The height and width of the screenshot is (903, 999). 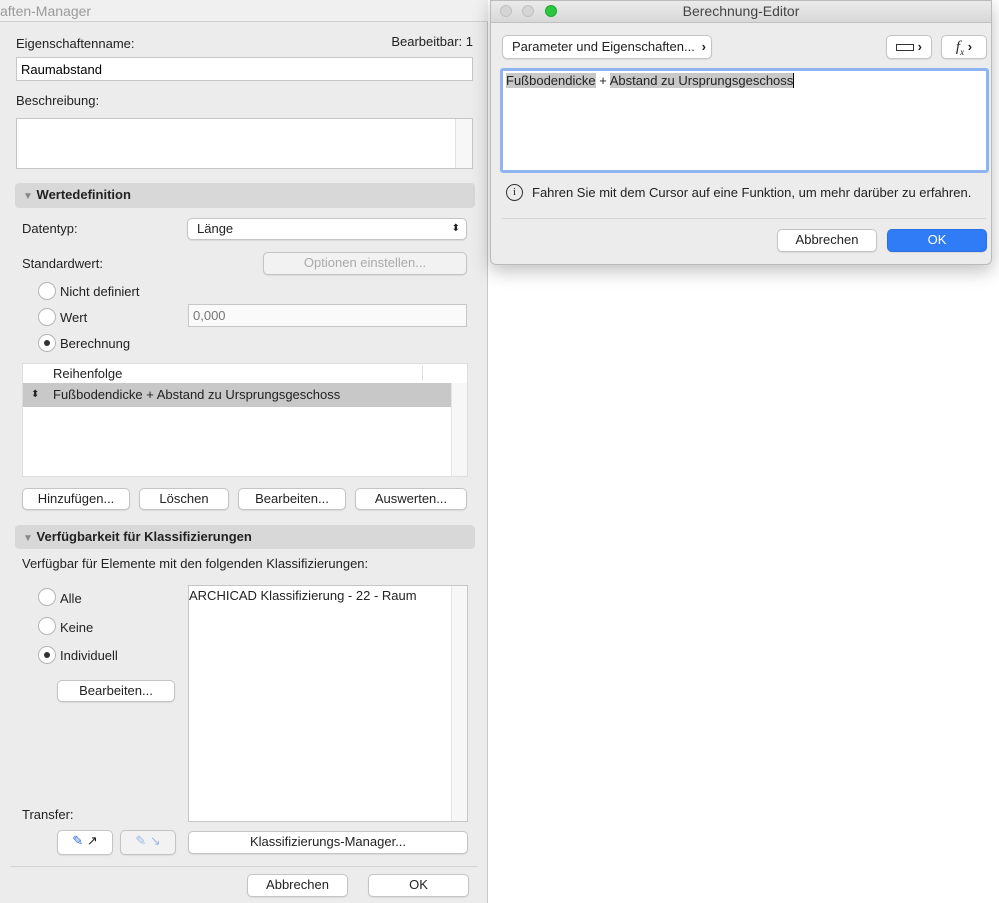 What do you see at coordinates (702, 80) in the screenshot?
I see `formula-token: Abstand zu Ursprungsgeschoss` at bounding box center [702, 80].